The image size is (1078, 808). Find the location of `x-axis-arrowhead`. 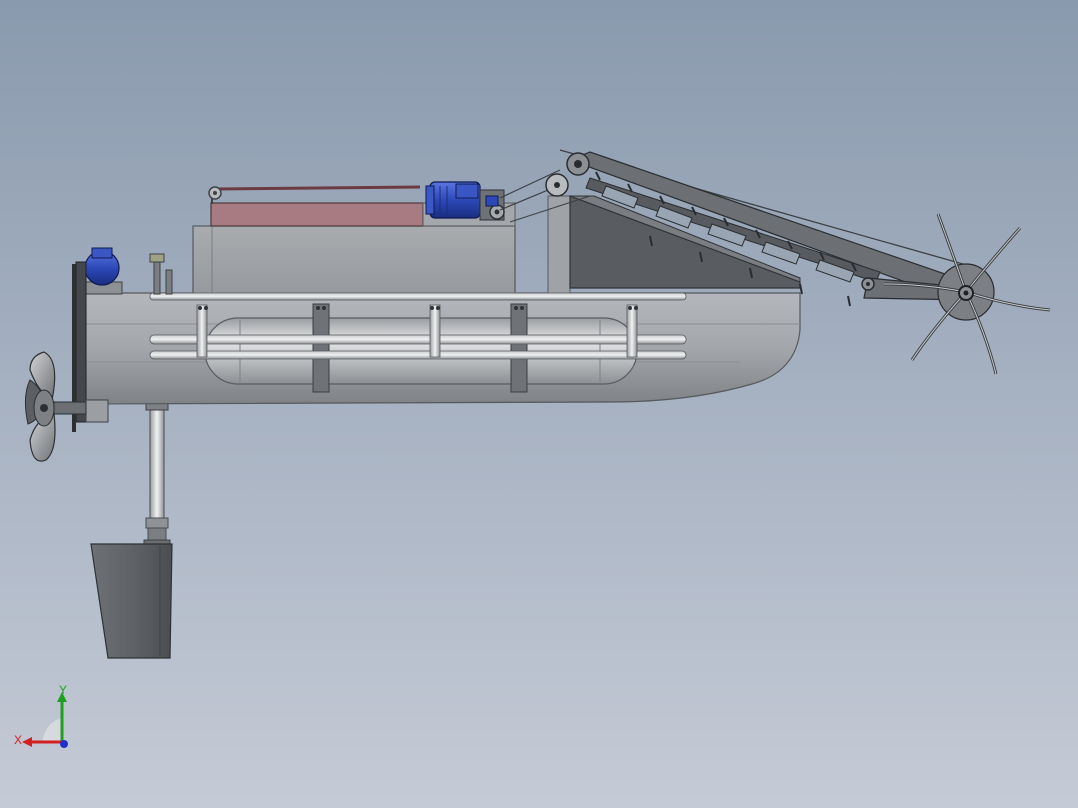

x-axis-arrowhead is located at coordinates (27, 742).